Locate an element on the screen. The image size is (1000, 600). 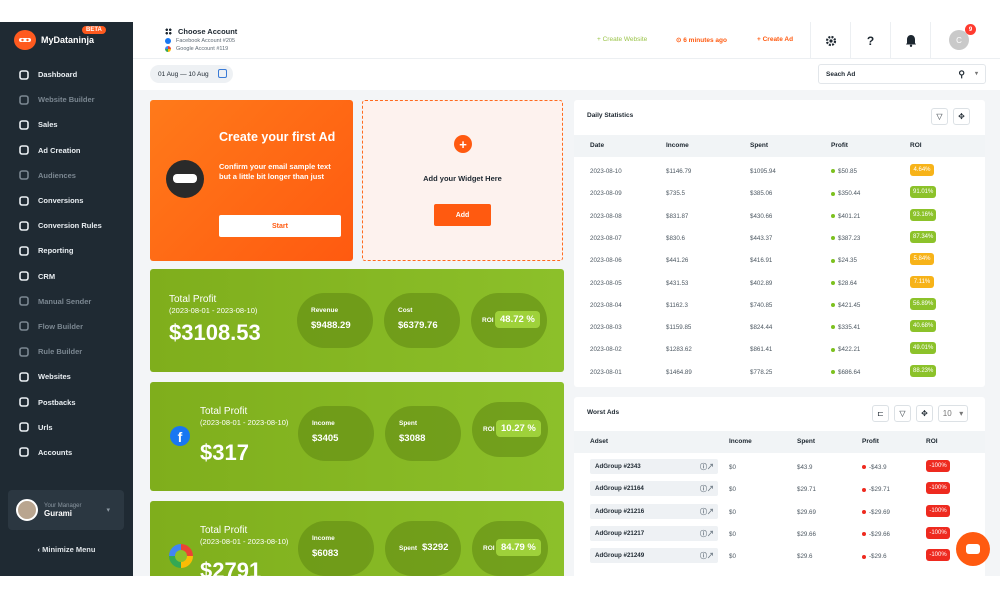
chevron-down-icon: ▾ is located at coordinates (108, 510).